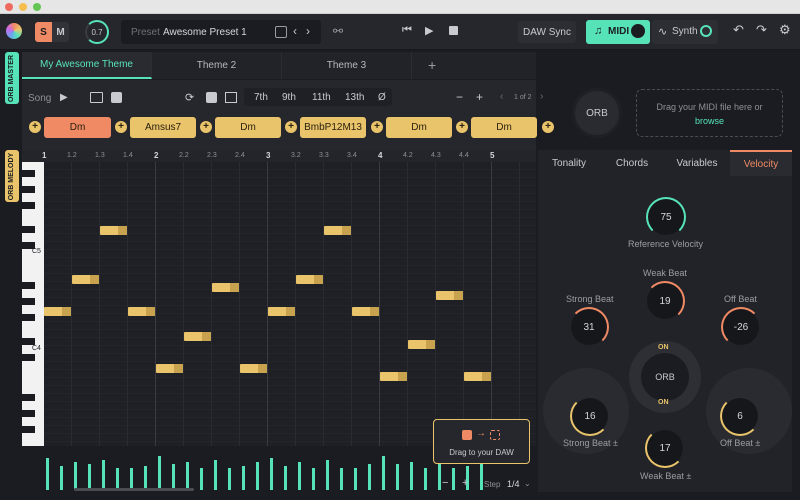 The image size is (800, 500). What do you see at coordinates (738, 30) in the screenshot?
I see `undo-icon: ↶` at bounding box center [738, 30].